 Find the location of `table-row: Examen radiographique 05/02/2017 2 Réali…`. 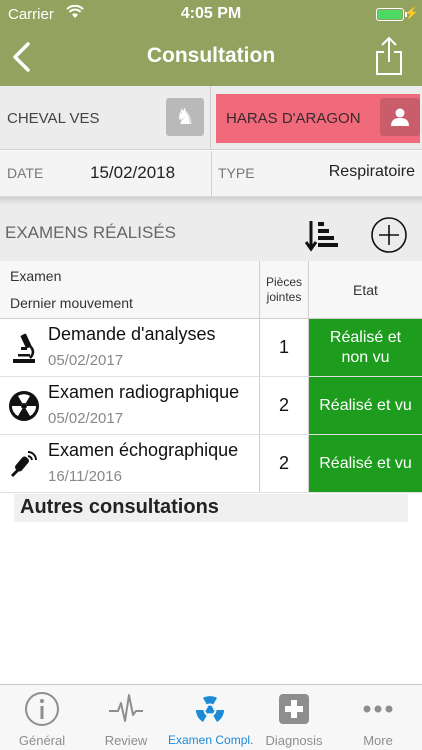

table-row: Examen radiographique 05/02/2017 2 Réali… is located at coordinates (211, 406).